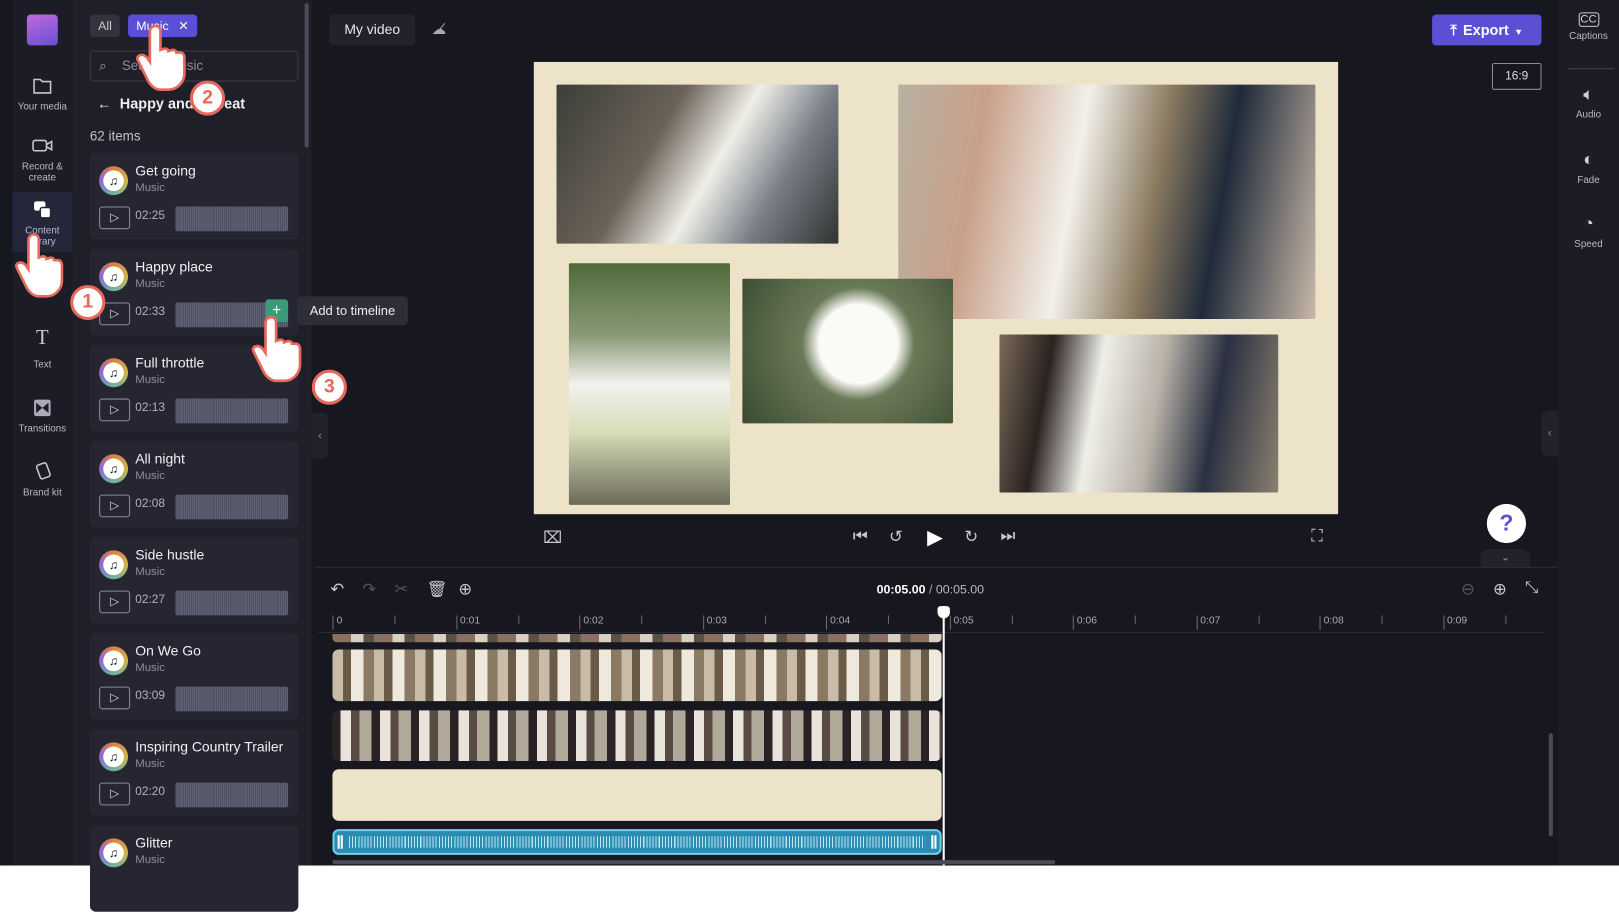 The width and height of the screenshot is (1619, 912). What do you see at coordinates (194, 772) in the screenshot?
I see `music-track-card: ♫ Inspiring Country Trailer Music ▷ 02:20` at bounding box center [194, 772].